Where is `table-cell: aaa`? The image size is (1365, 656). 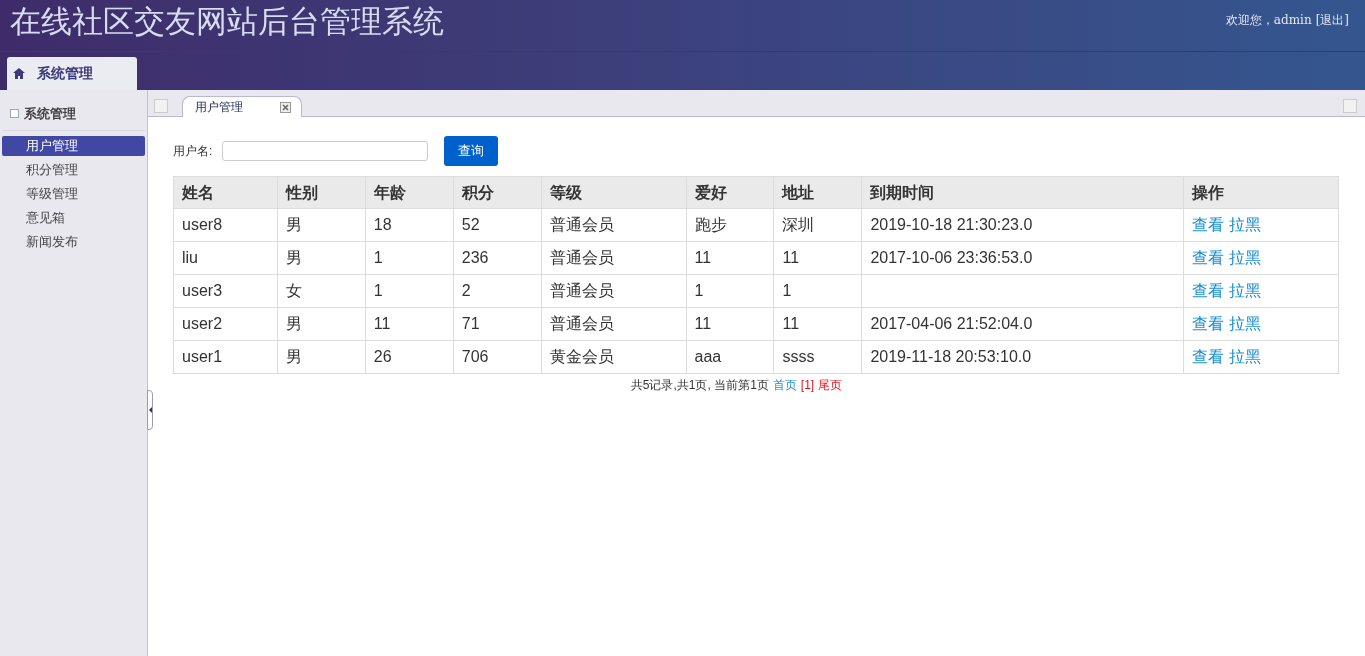
table-cell: aaa is located at coordinates (708, 356).